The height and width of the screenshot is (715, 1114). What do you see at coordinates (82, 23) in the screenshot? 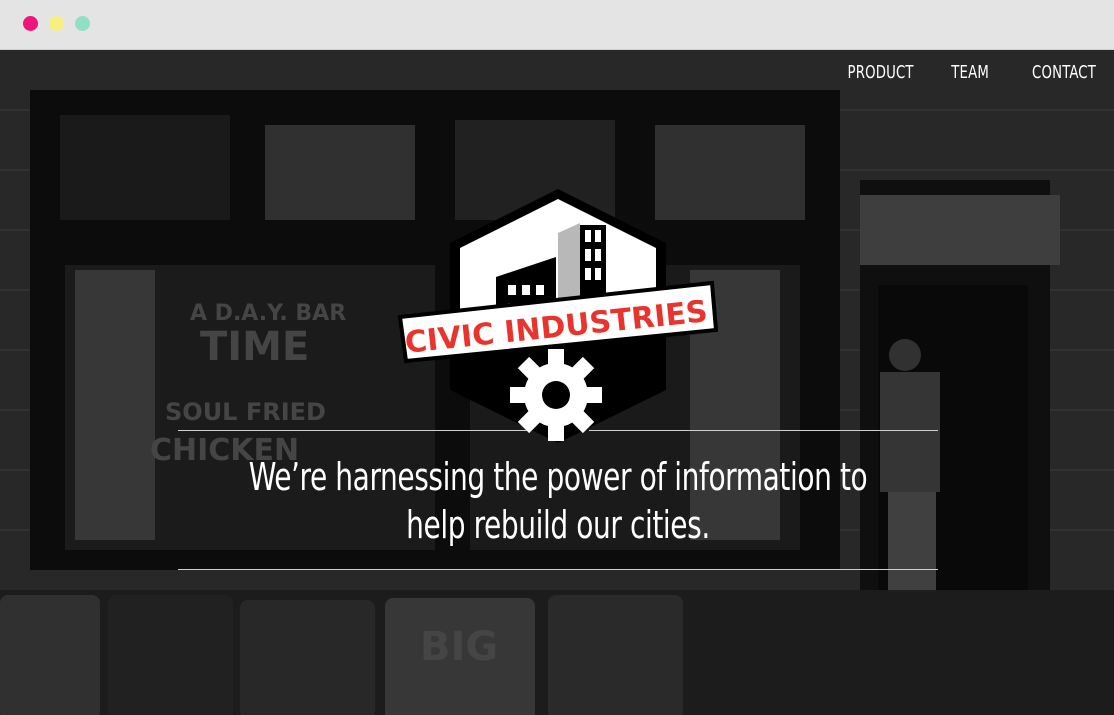
I see `zoom-window-icon` at bounding box center [82, 23].